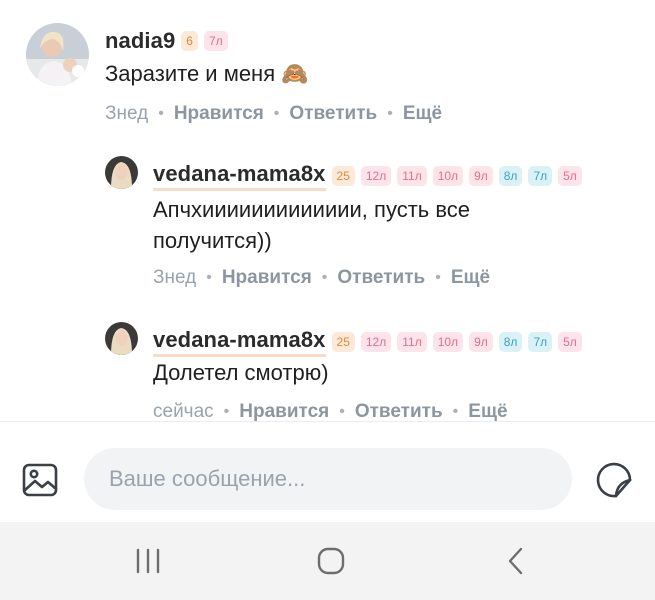 Image resolution: width=655 pixels, height=600 pixels. What do you see at coordinates (331, 561) in the screenshot?
I see `home-icon` at bounding box center [331, 561].